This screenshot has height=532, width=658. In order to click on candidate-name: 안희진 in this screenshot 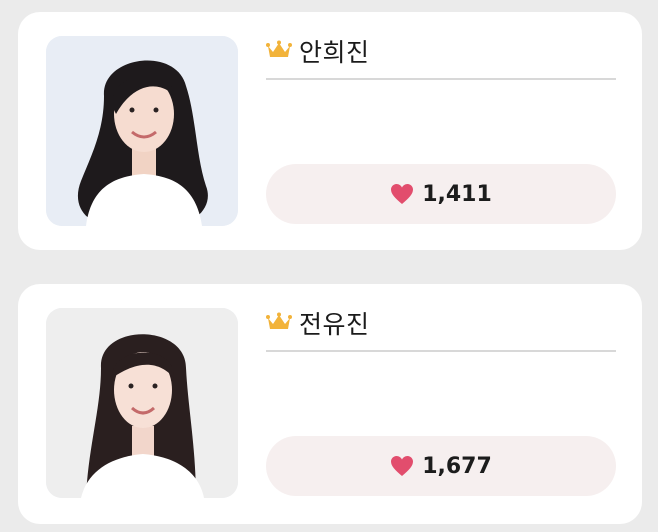, I will do `click(334, 52)`.